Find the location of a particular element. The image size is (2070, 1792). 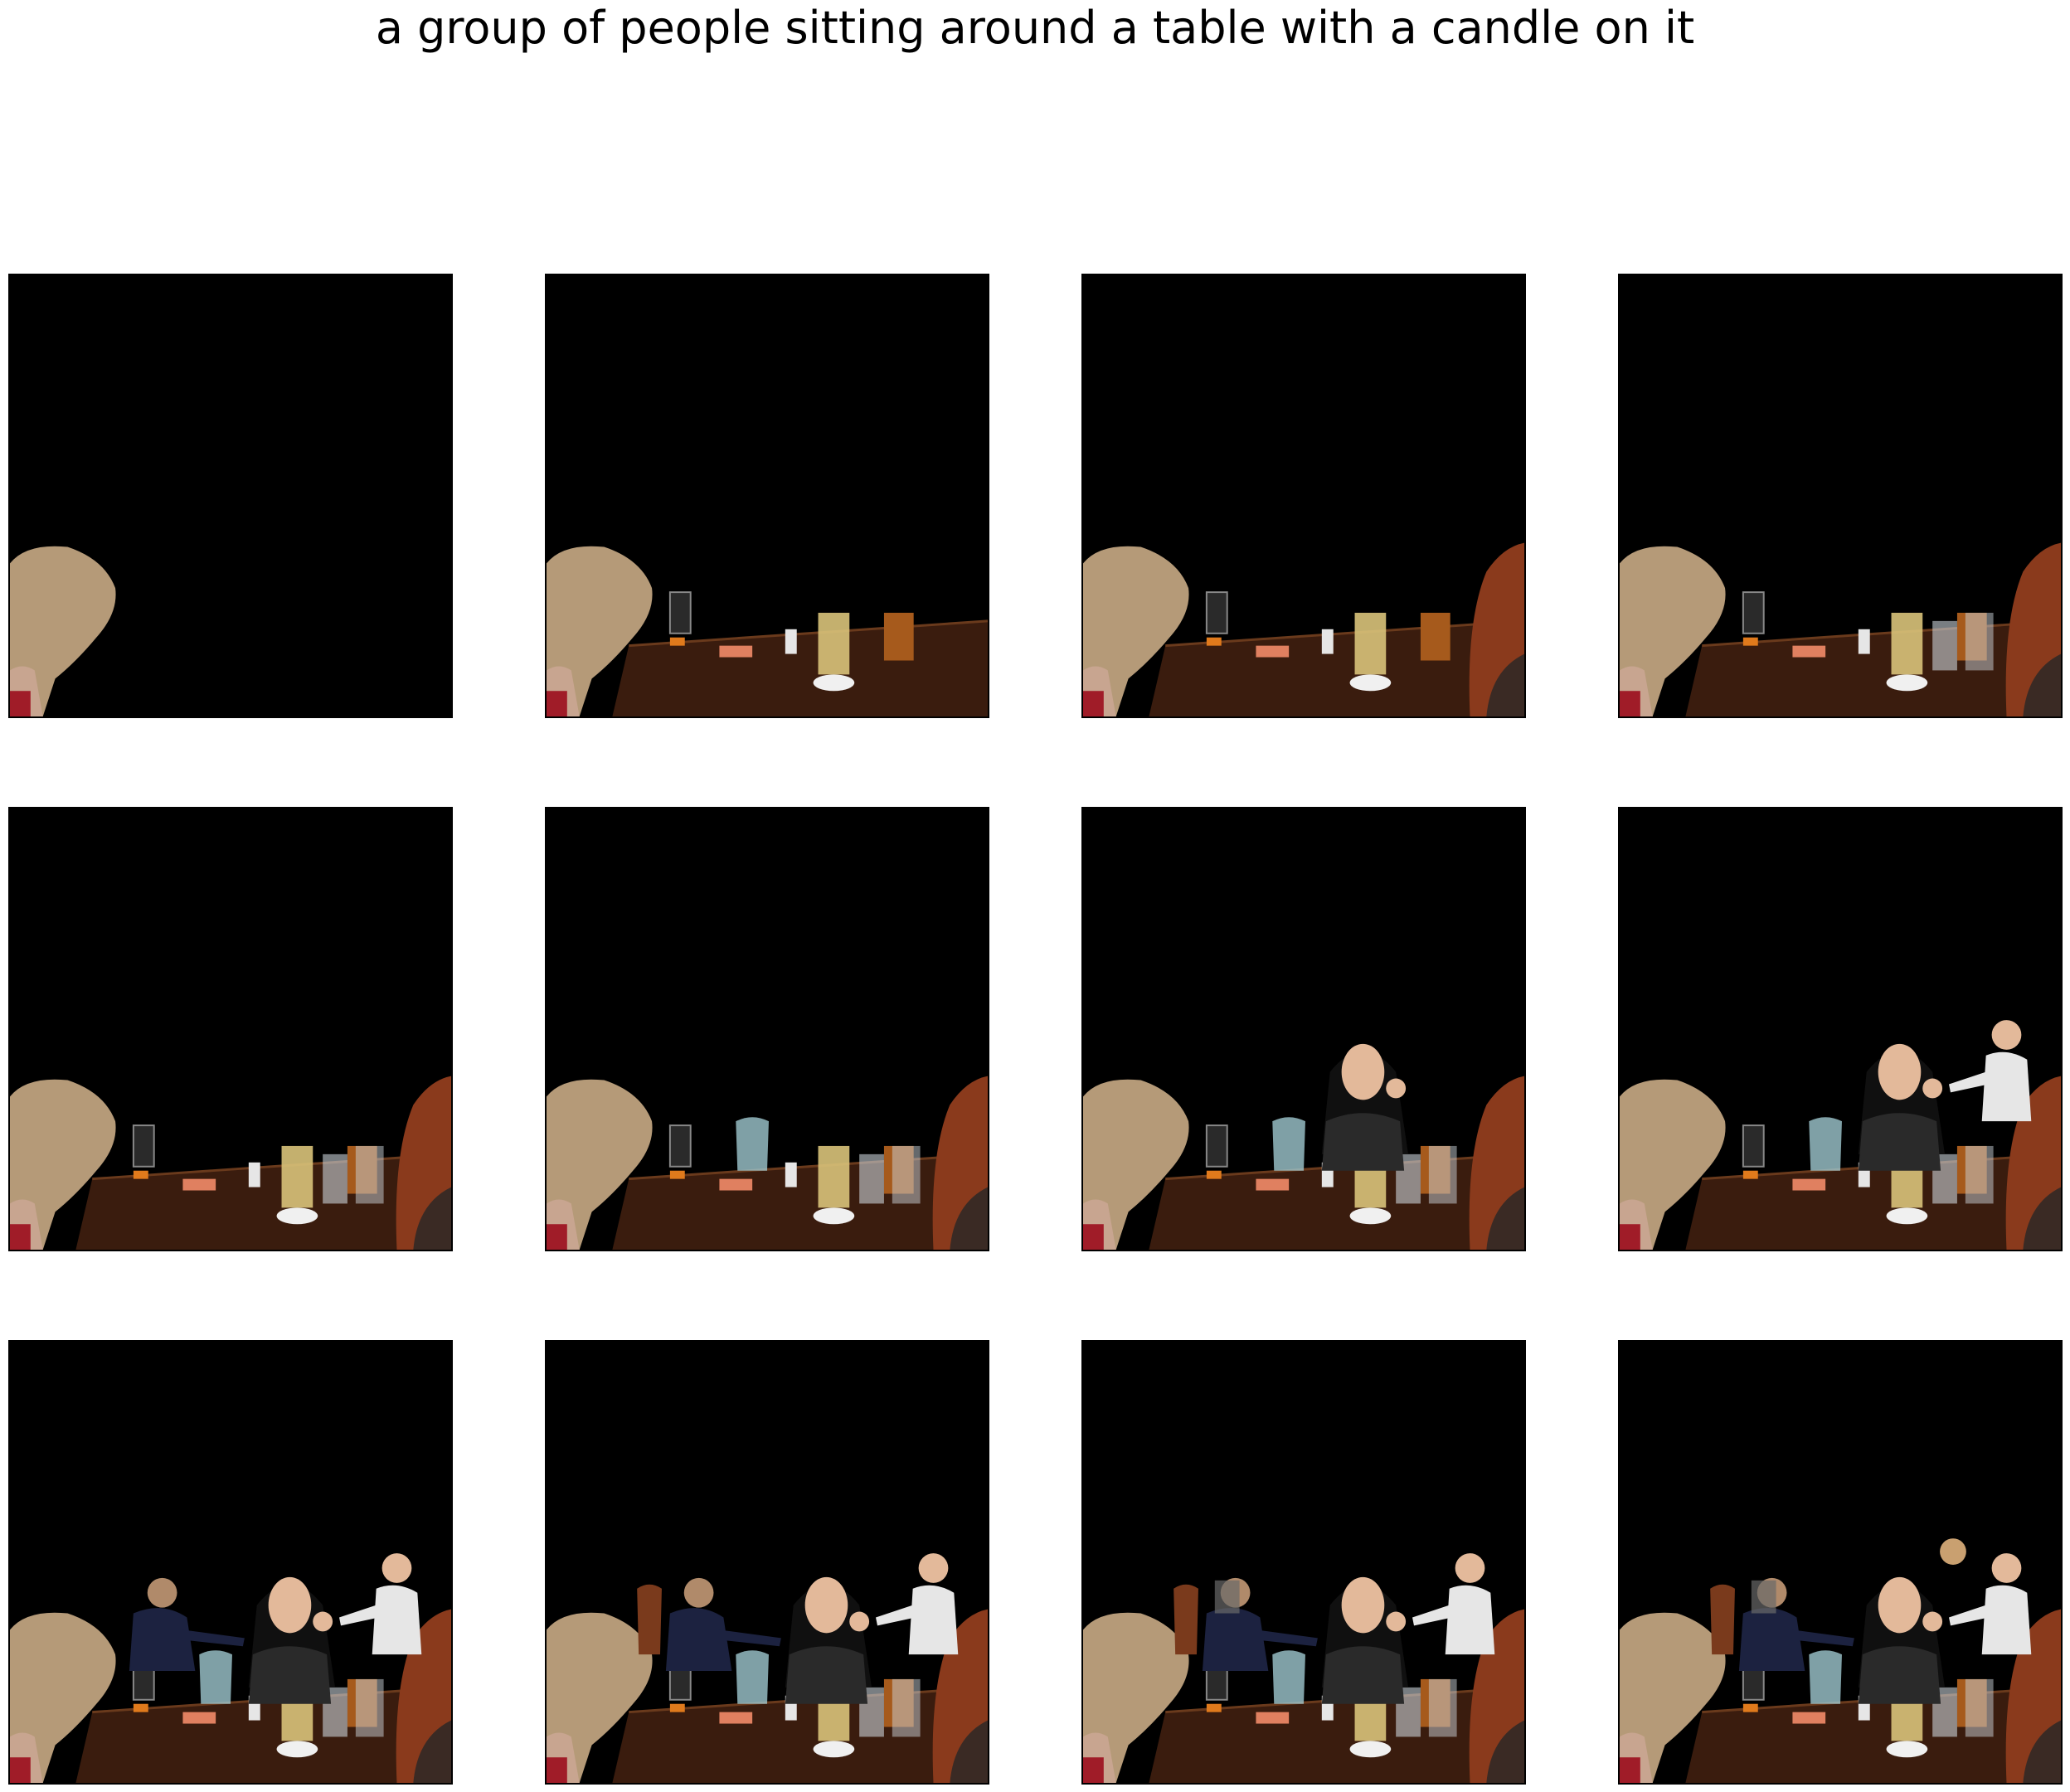

dark-man-head is located at coordinates (162, 1592).